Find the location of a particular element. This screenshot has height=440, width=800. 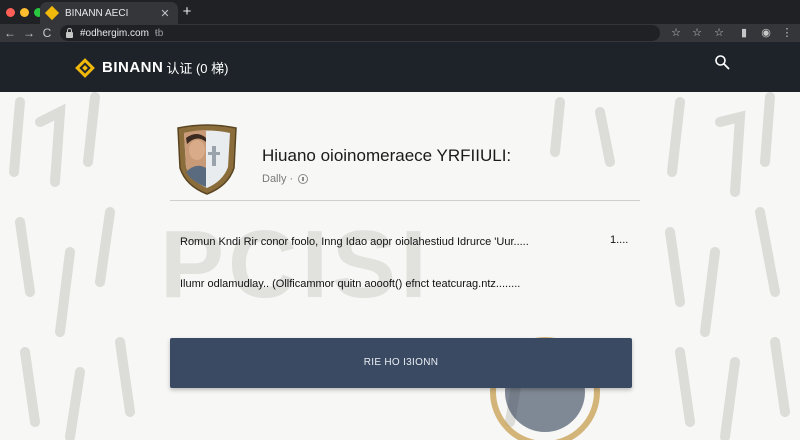

tab-close-icon: ✕ is located at coordinates (165, 13).